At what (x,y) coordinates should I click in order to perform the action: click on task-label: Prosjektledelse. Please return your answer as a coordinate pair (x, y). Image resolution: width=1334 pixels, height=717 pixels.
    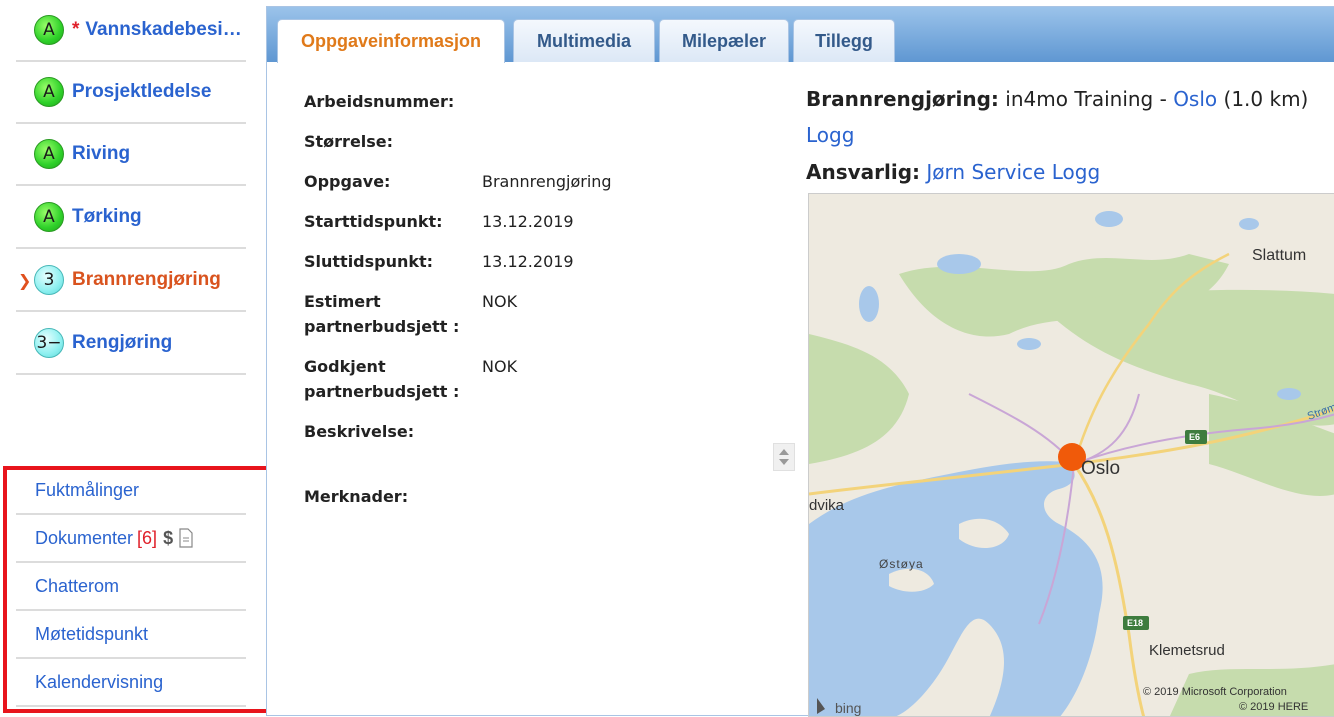
    Looking at the image, I should click on (142, 91).